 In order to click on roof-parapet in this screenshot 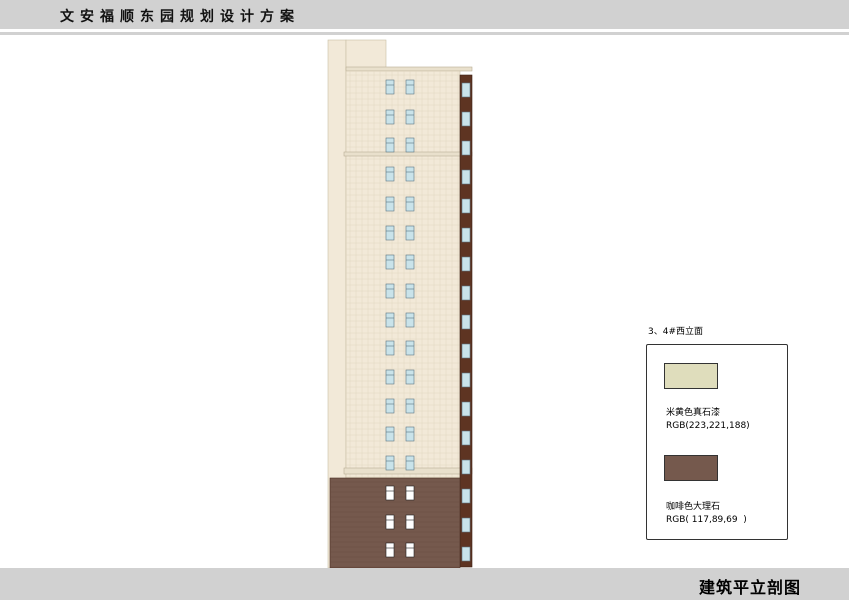, I will do `click(366, 55)`.